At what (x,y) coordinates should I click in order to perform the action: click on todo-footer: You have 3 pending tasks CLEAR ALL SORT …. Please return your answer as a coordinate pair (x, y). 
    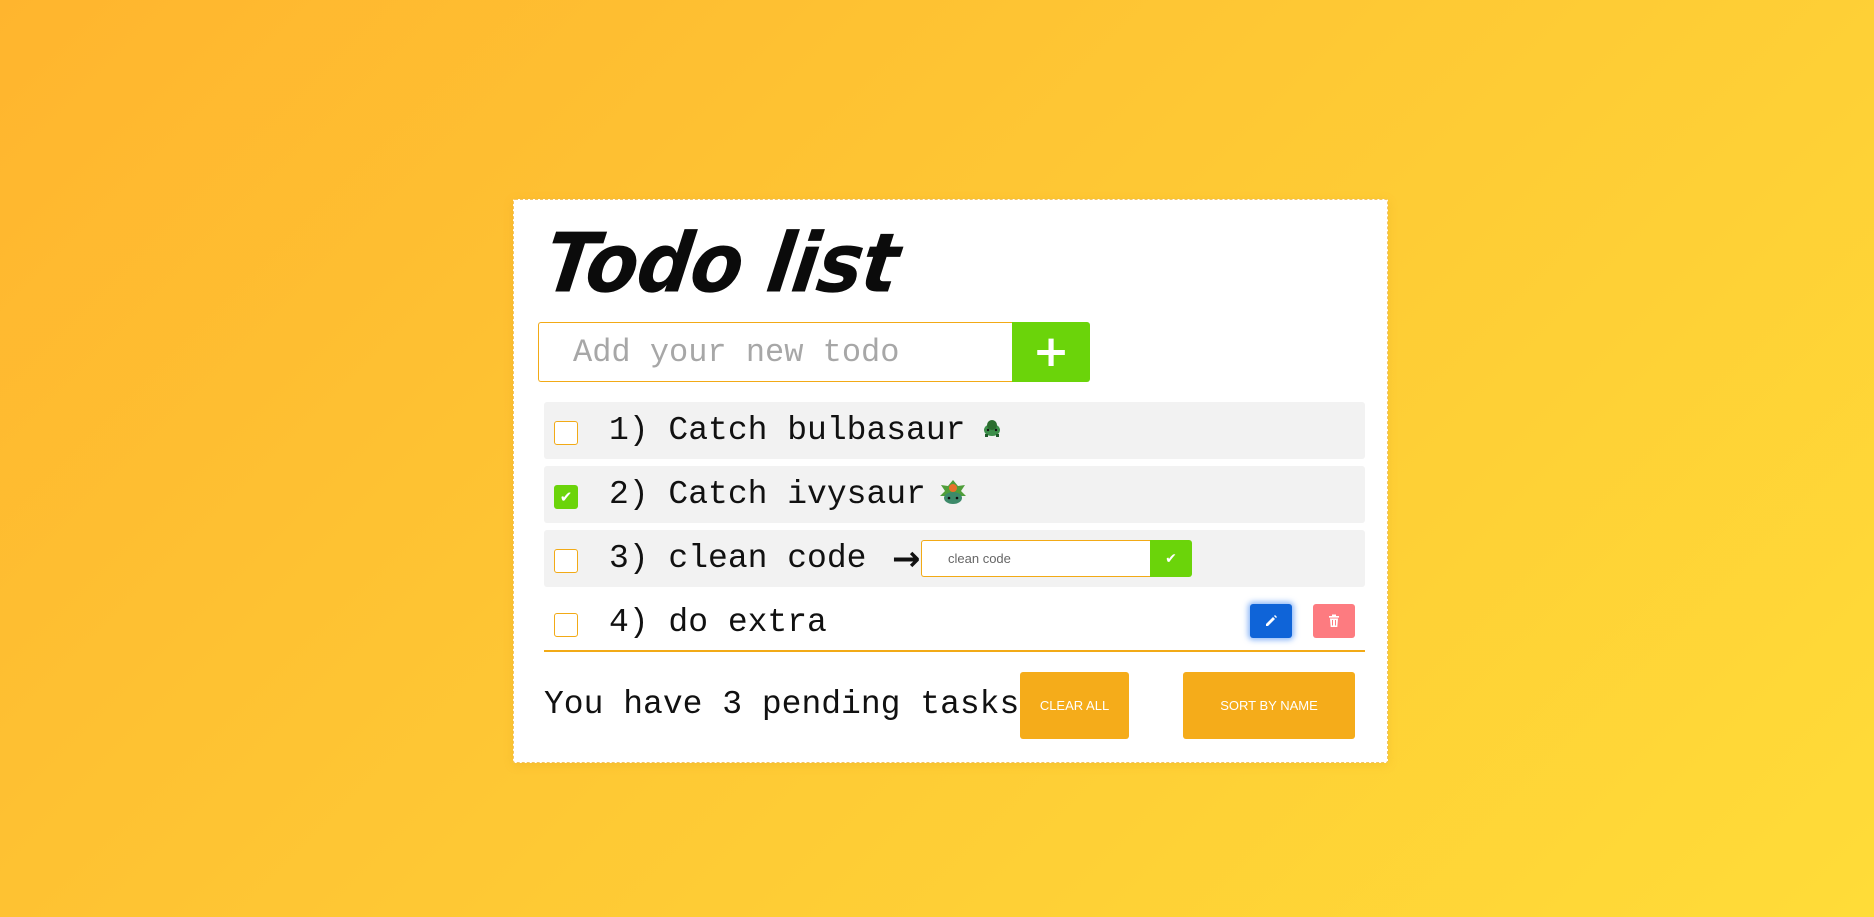
    Looking at the image, I should click on (954, 705).